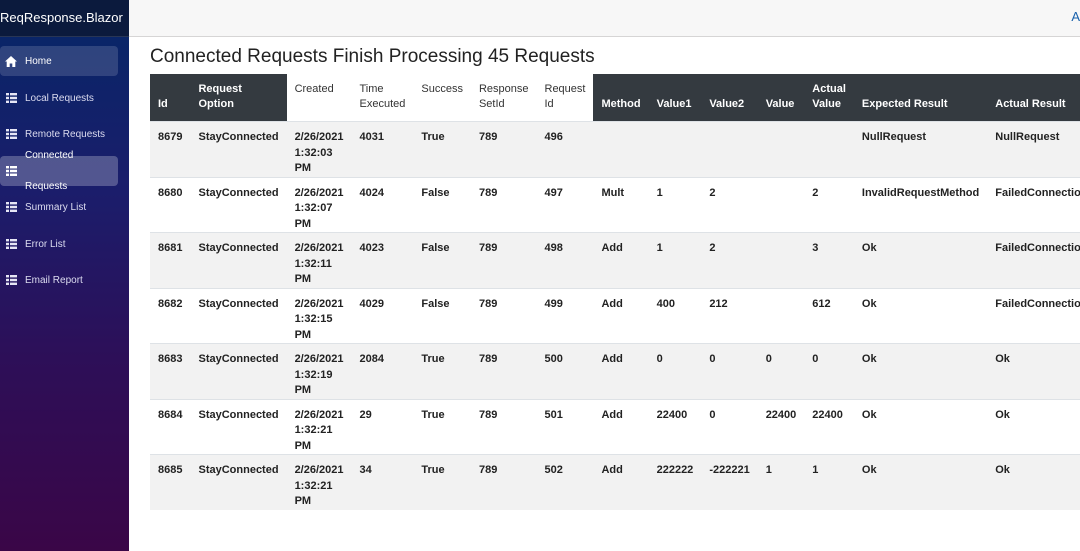 Image resolution: width=1080 pixels, height=551 pixels. Describe the element at coordinates (319, 315) in the screenshot. I see `table-cell: 2/26/2021 1:32:15 PM` at that location.